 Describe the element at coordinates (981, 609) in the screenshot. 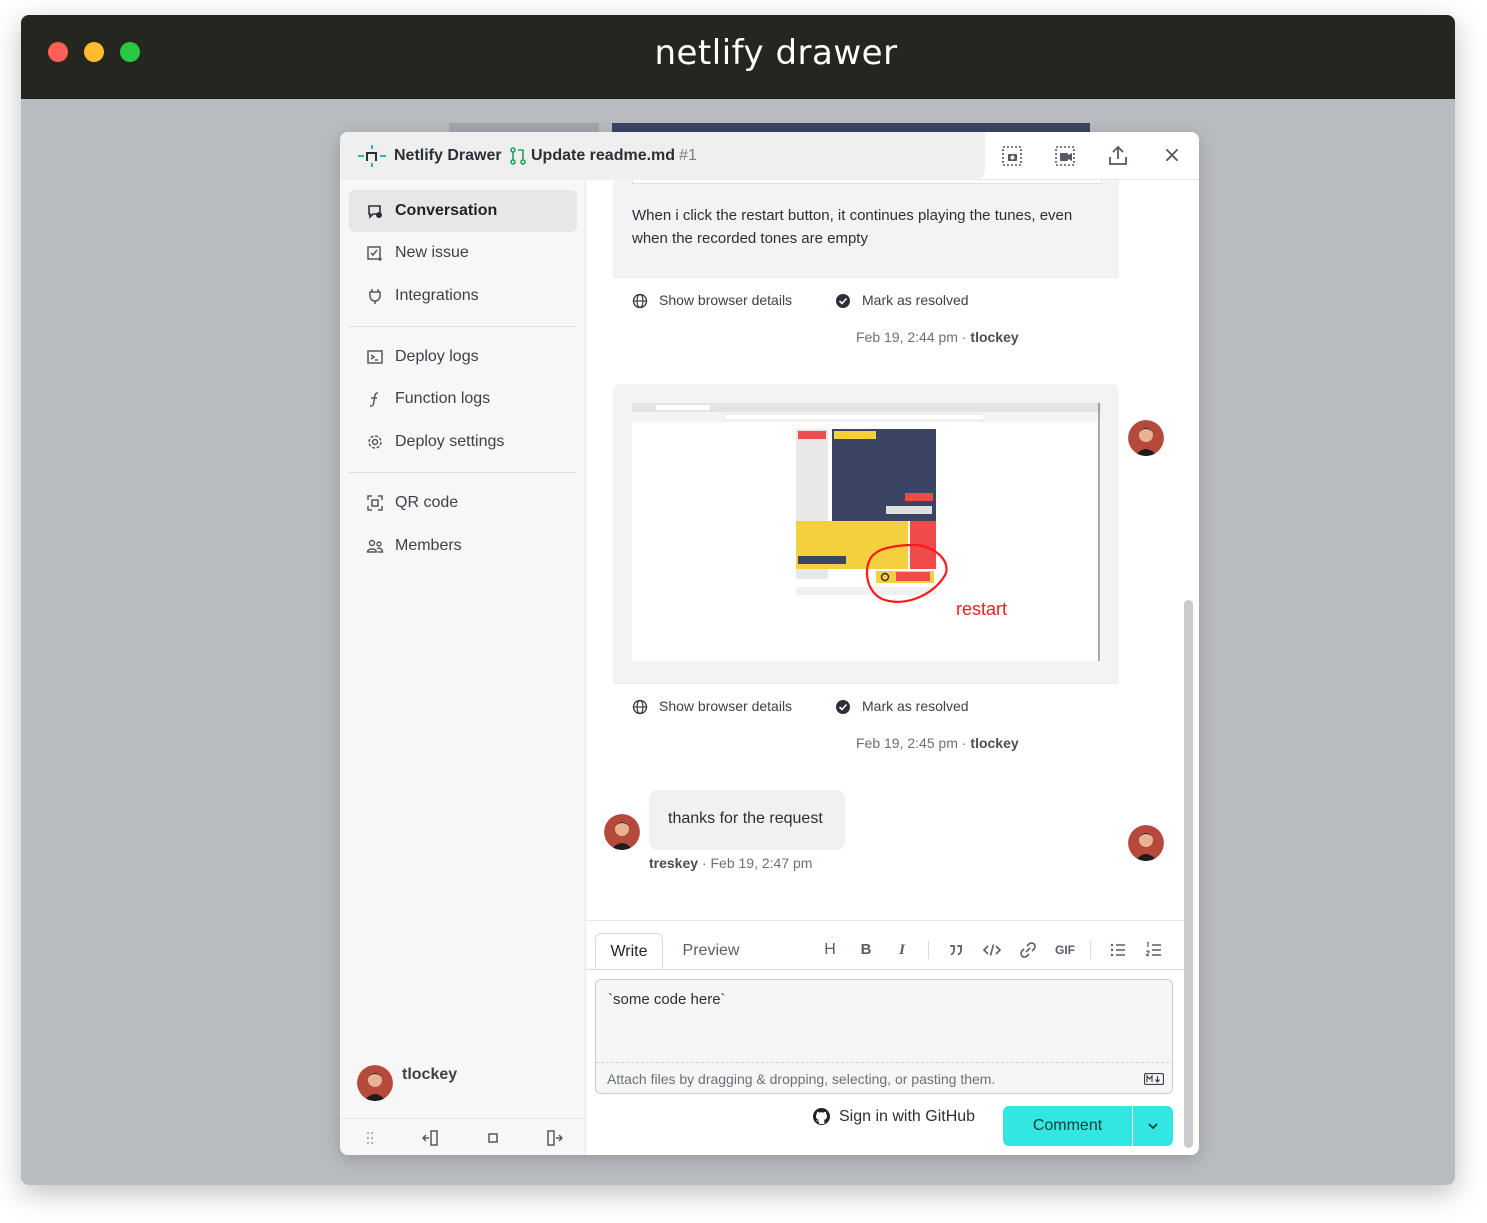

I see `screenshot-annotation: restart` at that location.